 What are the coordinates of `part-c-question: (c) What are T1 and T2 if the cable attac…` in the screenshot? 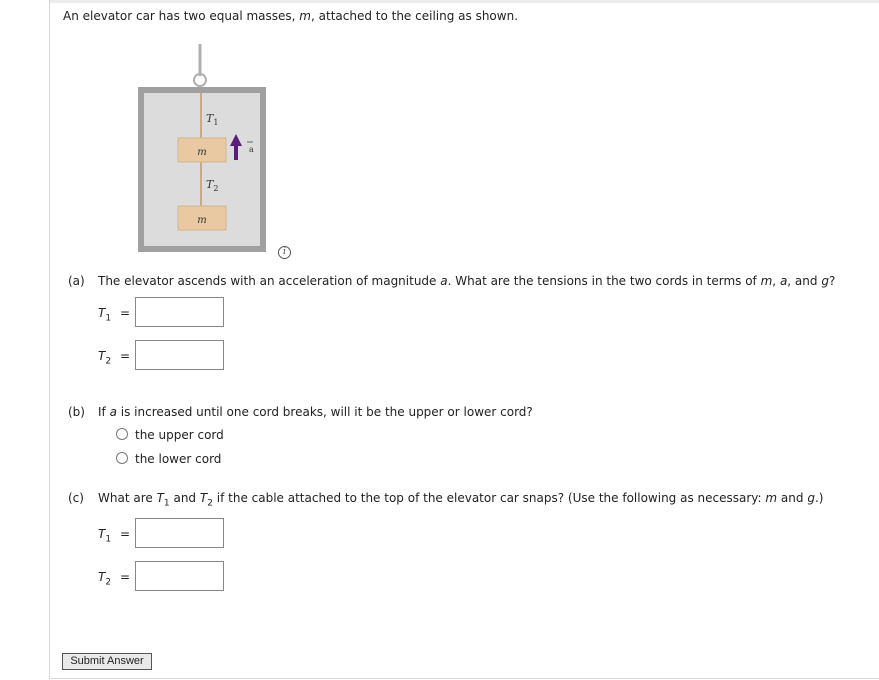 It's located at (446, 500).